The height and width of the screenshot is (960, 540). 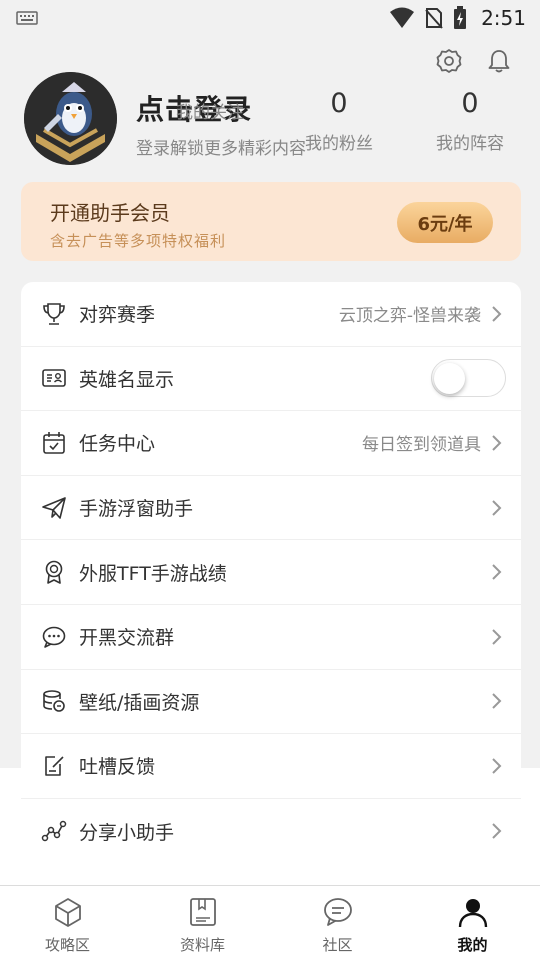 What do you see at coordinates (127, 832) in the screenshot?
I see `menu-item-label: 分享小助手` at bounding box center [127, 832].